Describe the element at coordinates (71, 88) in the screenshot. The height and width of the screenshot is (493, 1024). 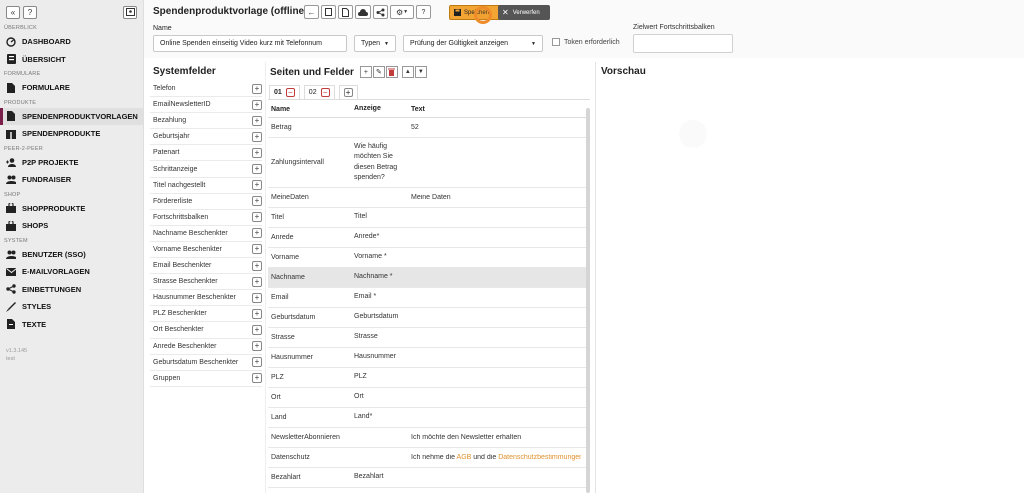
I see `sidebar-item-formulare: FORMULARE` at that location.